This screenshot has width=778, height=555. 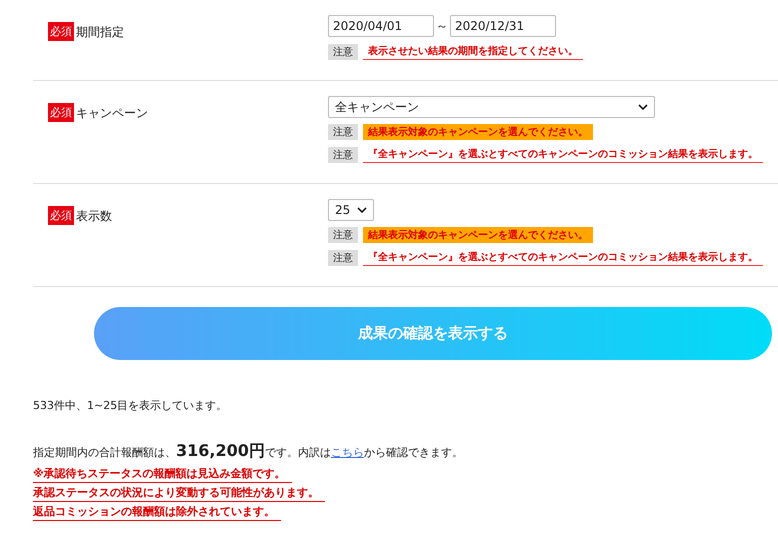 I want to click on field-label: 表示数, so click(x=94, y=216).